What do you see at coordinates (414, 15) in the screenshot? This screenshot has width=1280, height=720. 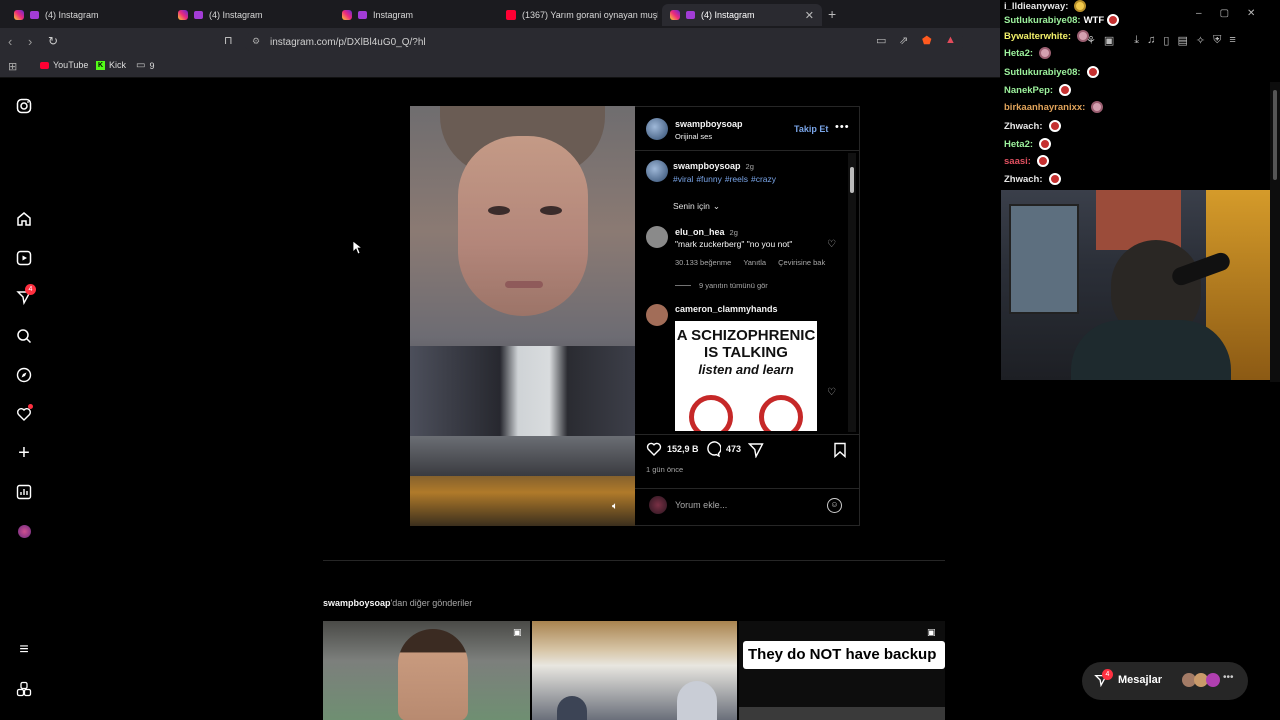 I see `browser-tab: Instagram` at bounding box center [414, 15].